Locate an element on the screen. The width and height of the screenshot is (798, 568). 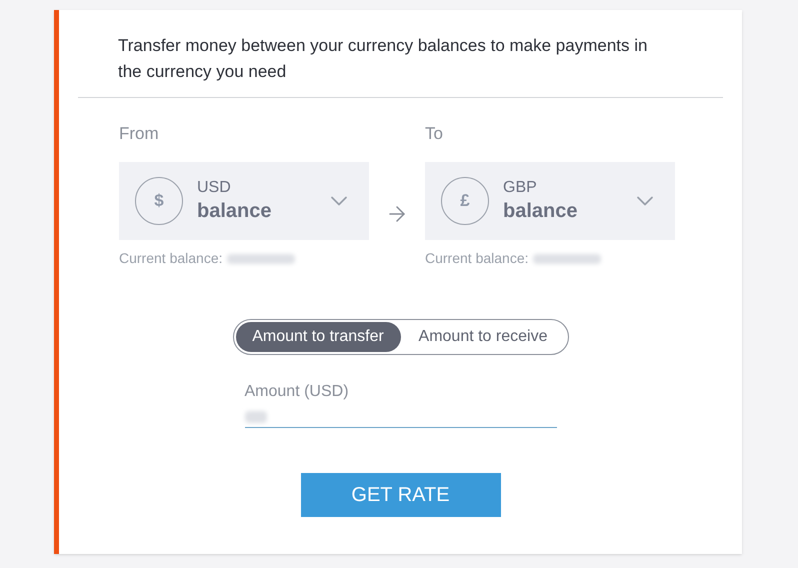
account-heading: From is located at coordinates (139, 134).